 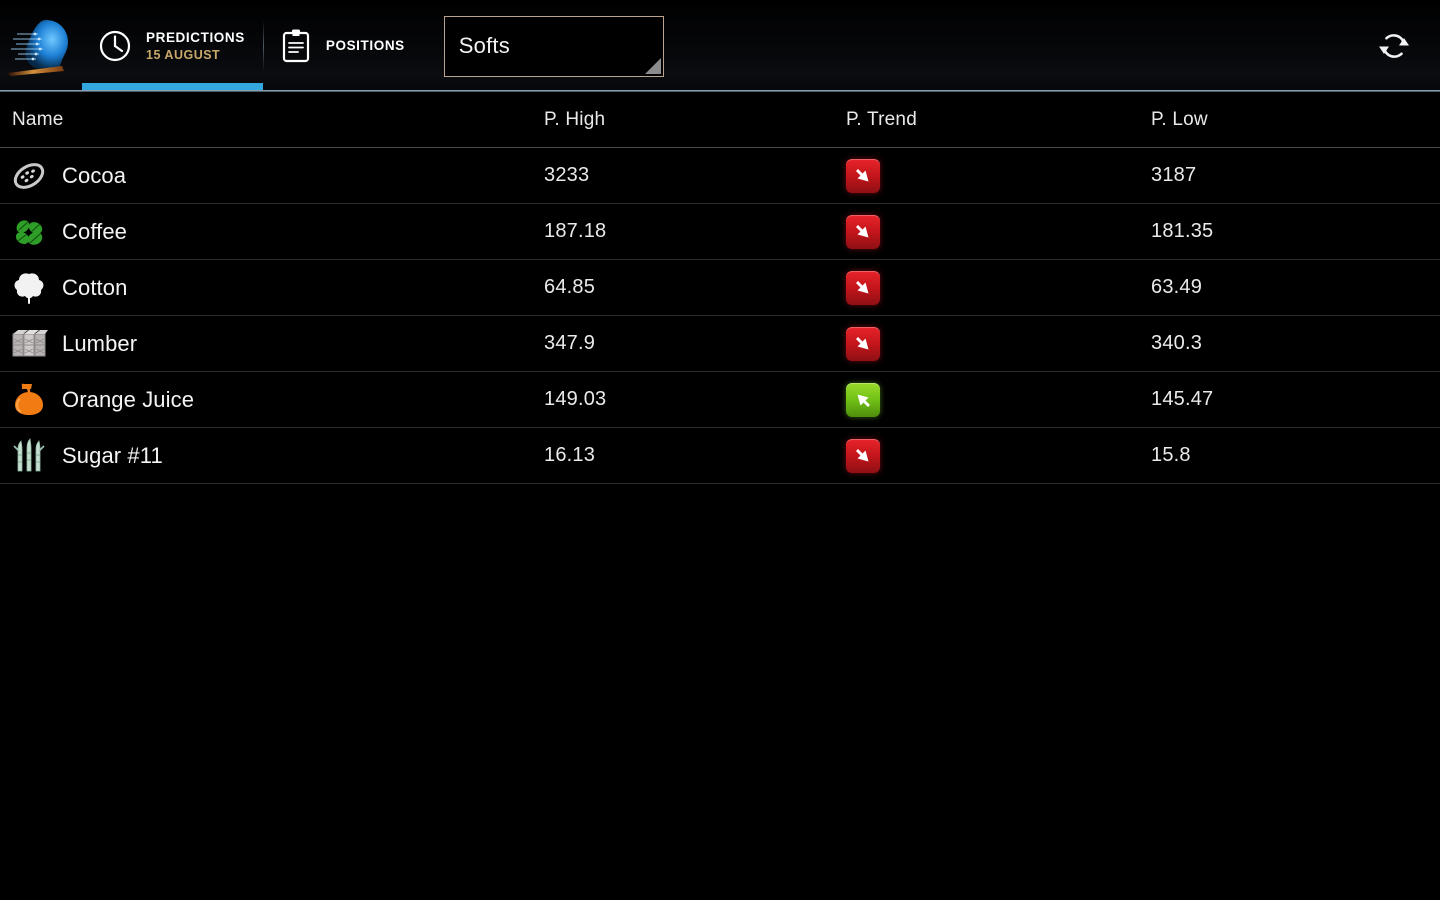 I want to click on table-header-row: Name P. High P. Trend P. Low, so click(x=720, y=120).